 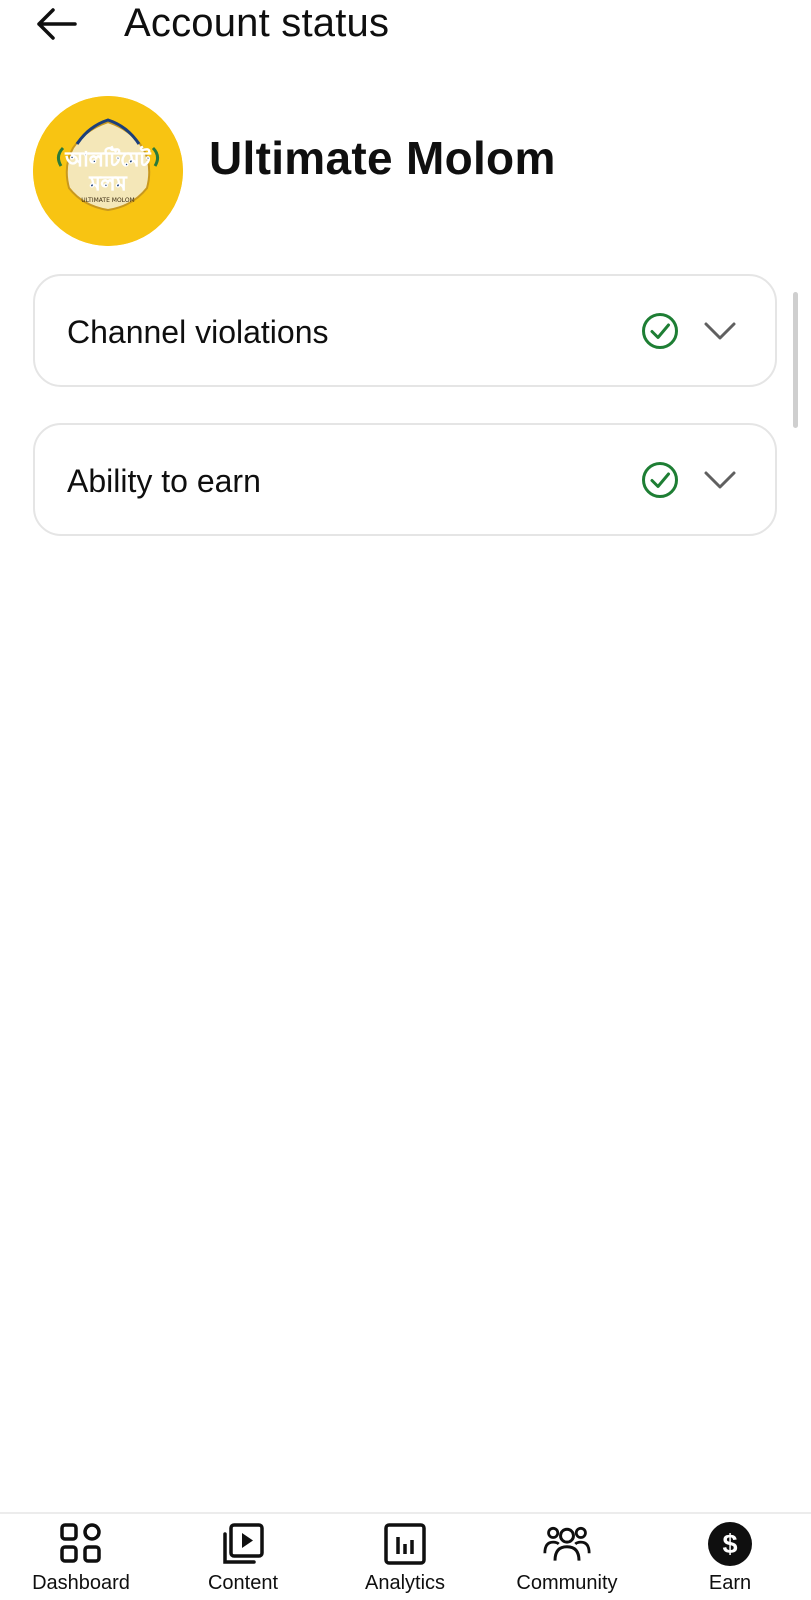 I want to click on nav-label: Analytics, so click(x=405, y=1583).